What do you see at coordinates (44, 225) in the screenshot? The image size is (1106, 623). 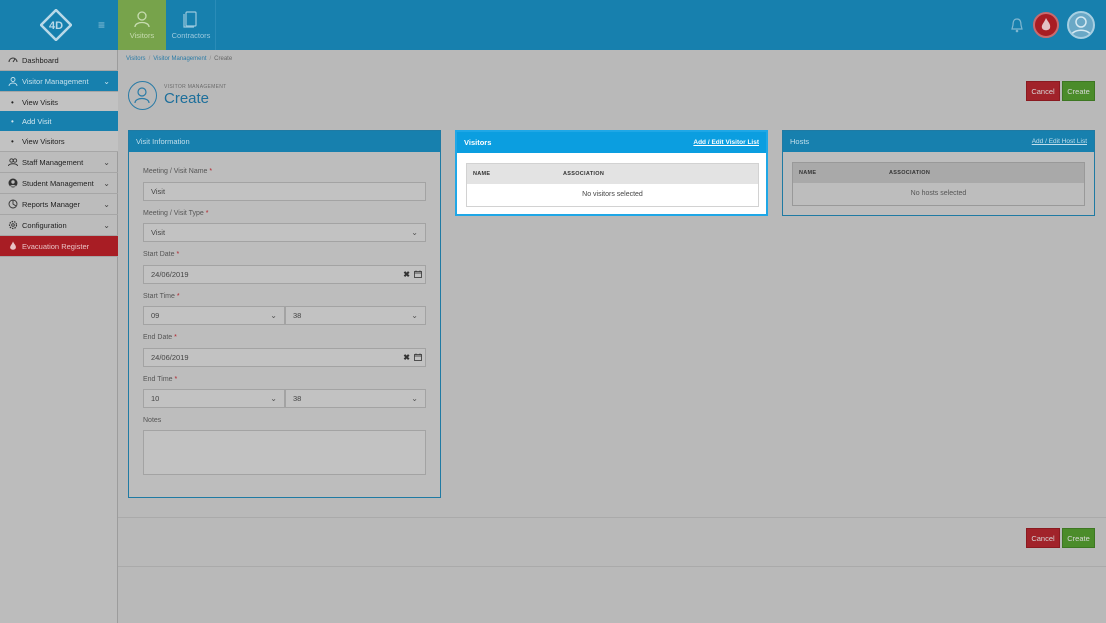 I see `sidebar-item-label: Configuration` at bounding box center [44, 225].